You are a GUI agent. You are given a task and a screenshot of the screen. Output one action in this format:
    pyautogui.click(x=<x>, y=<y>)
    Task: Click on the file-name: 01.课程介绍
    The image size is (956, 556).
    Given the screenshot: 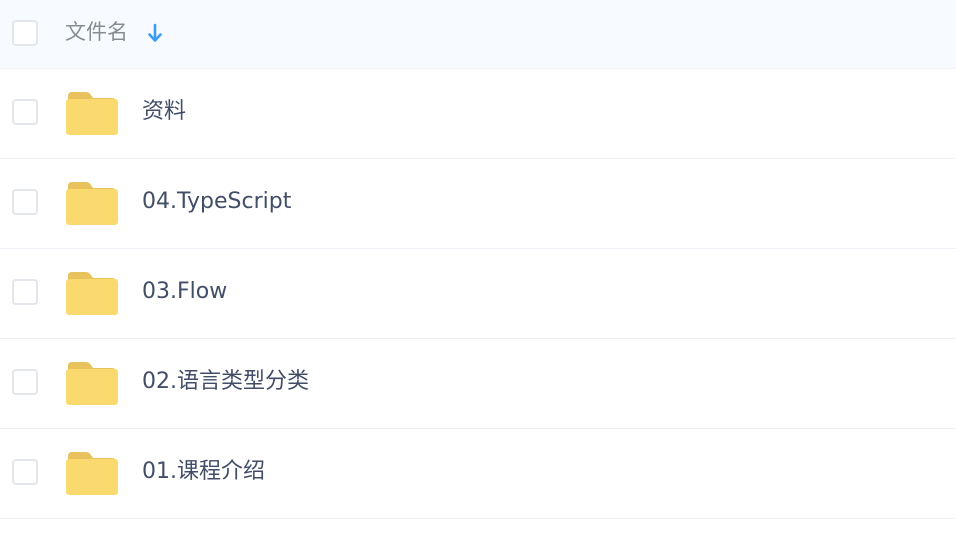 What is the action you would take?
    pyautogui.click(x=203, y=472)
    